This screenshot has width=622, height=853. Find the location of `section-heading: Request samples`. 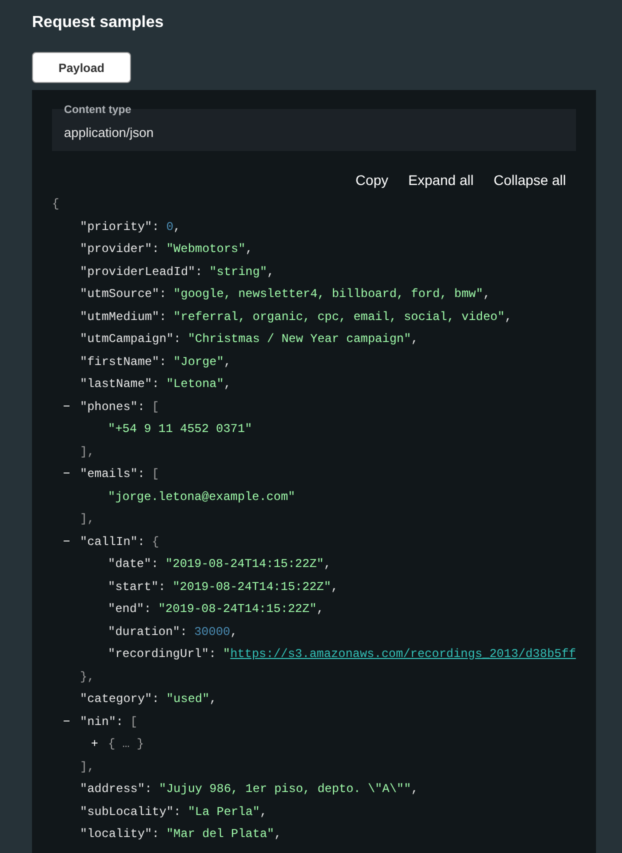

section-heading: Request samples is located at coordinates (98, 23).